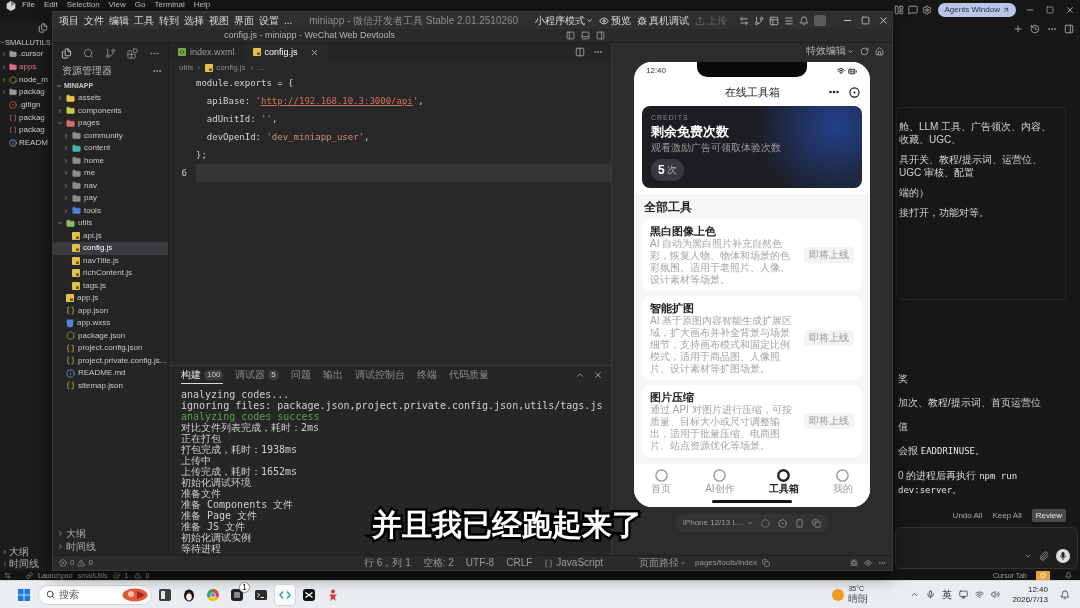  I want to click on link-icon, so click(29, 575).